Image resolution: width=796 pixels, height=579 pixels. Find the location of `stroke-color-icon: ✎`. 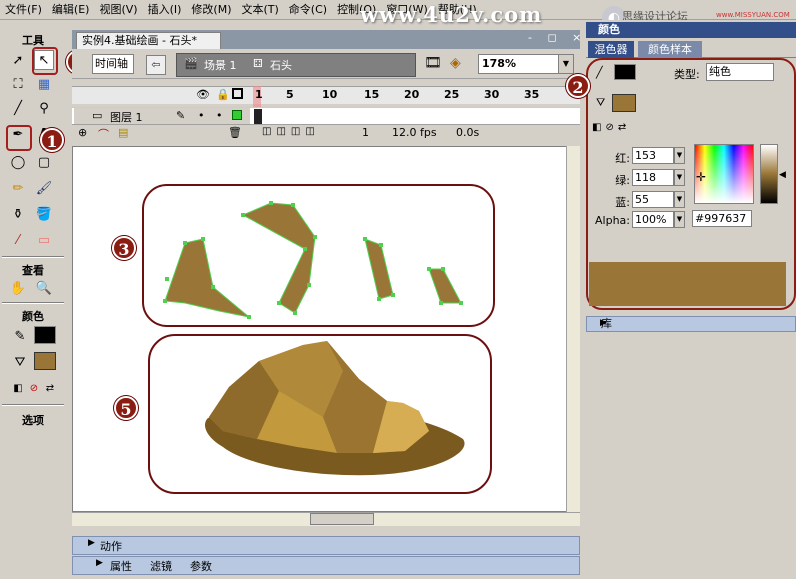

stroke-color-icon: ✎ is located at coordinates (20, 336).